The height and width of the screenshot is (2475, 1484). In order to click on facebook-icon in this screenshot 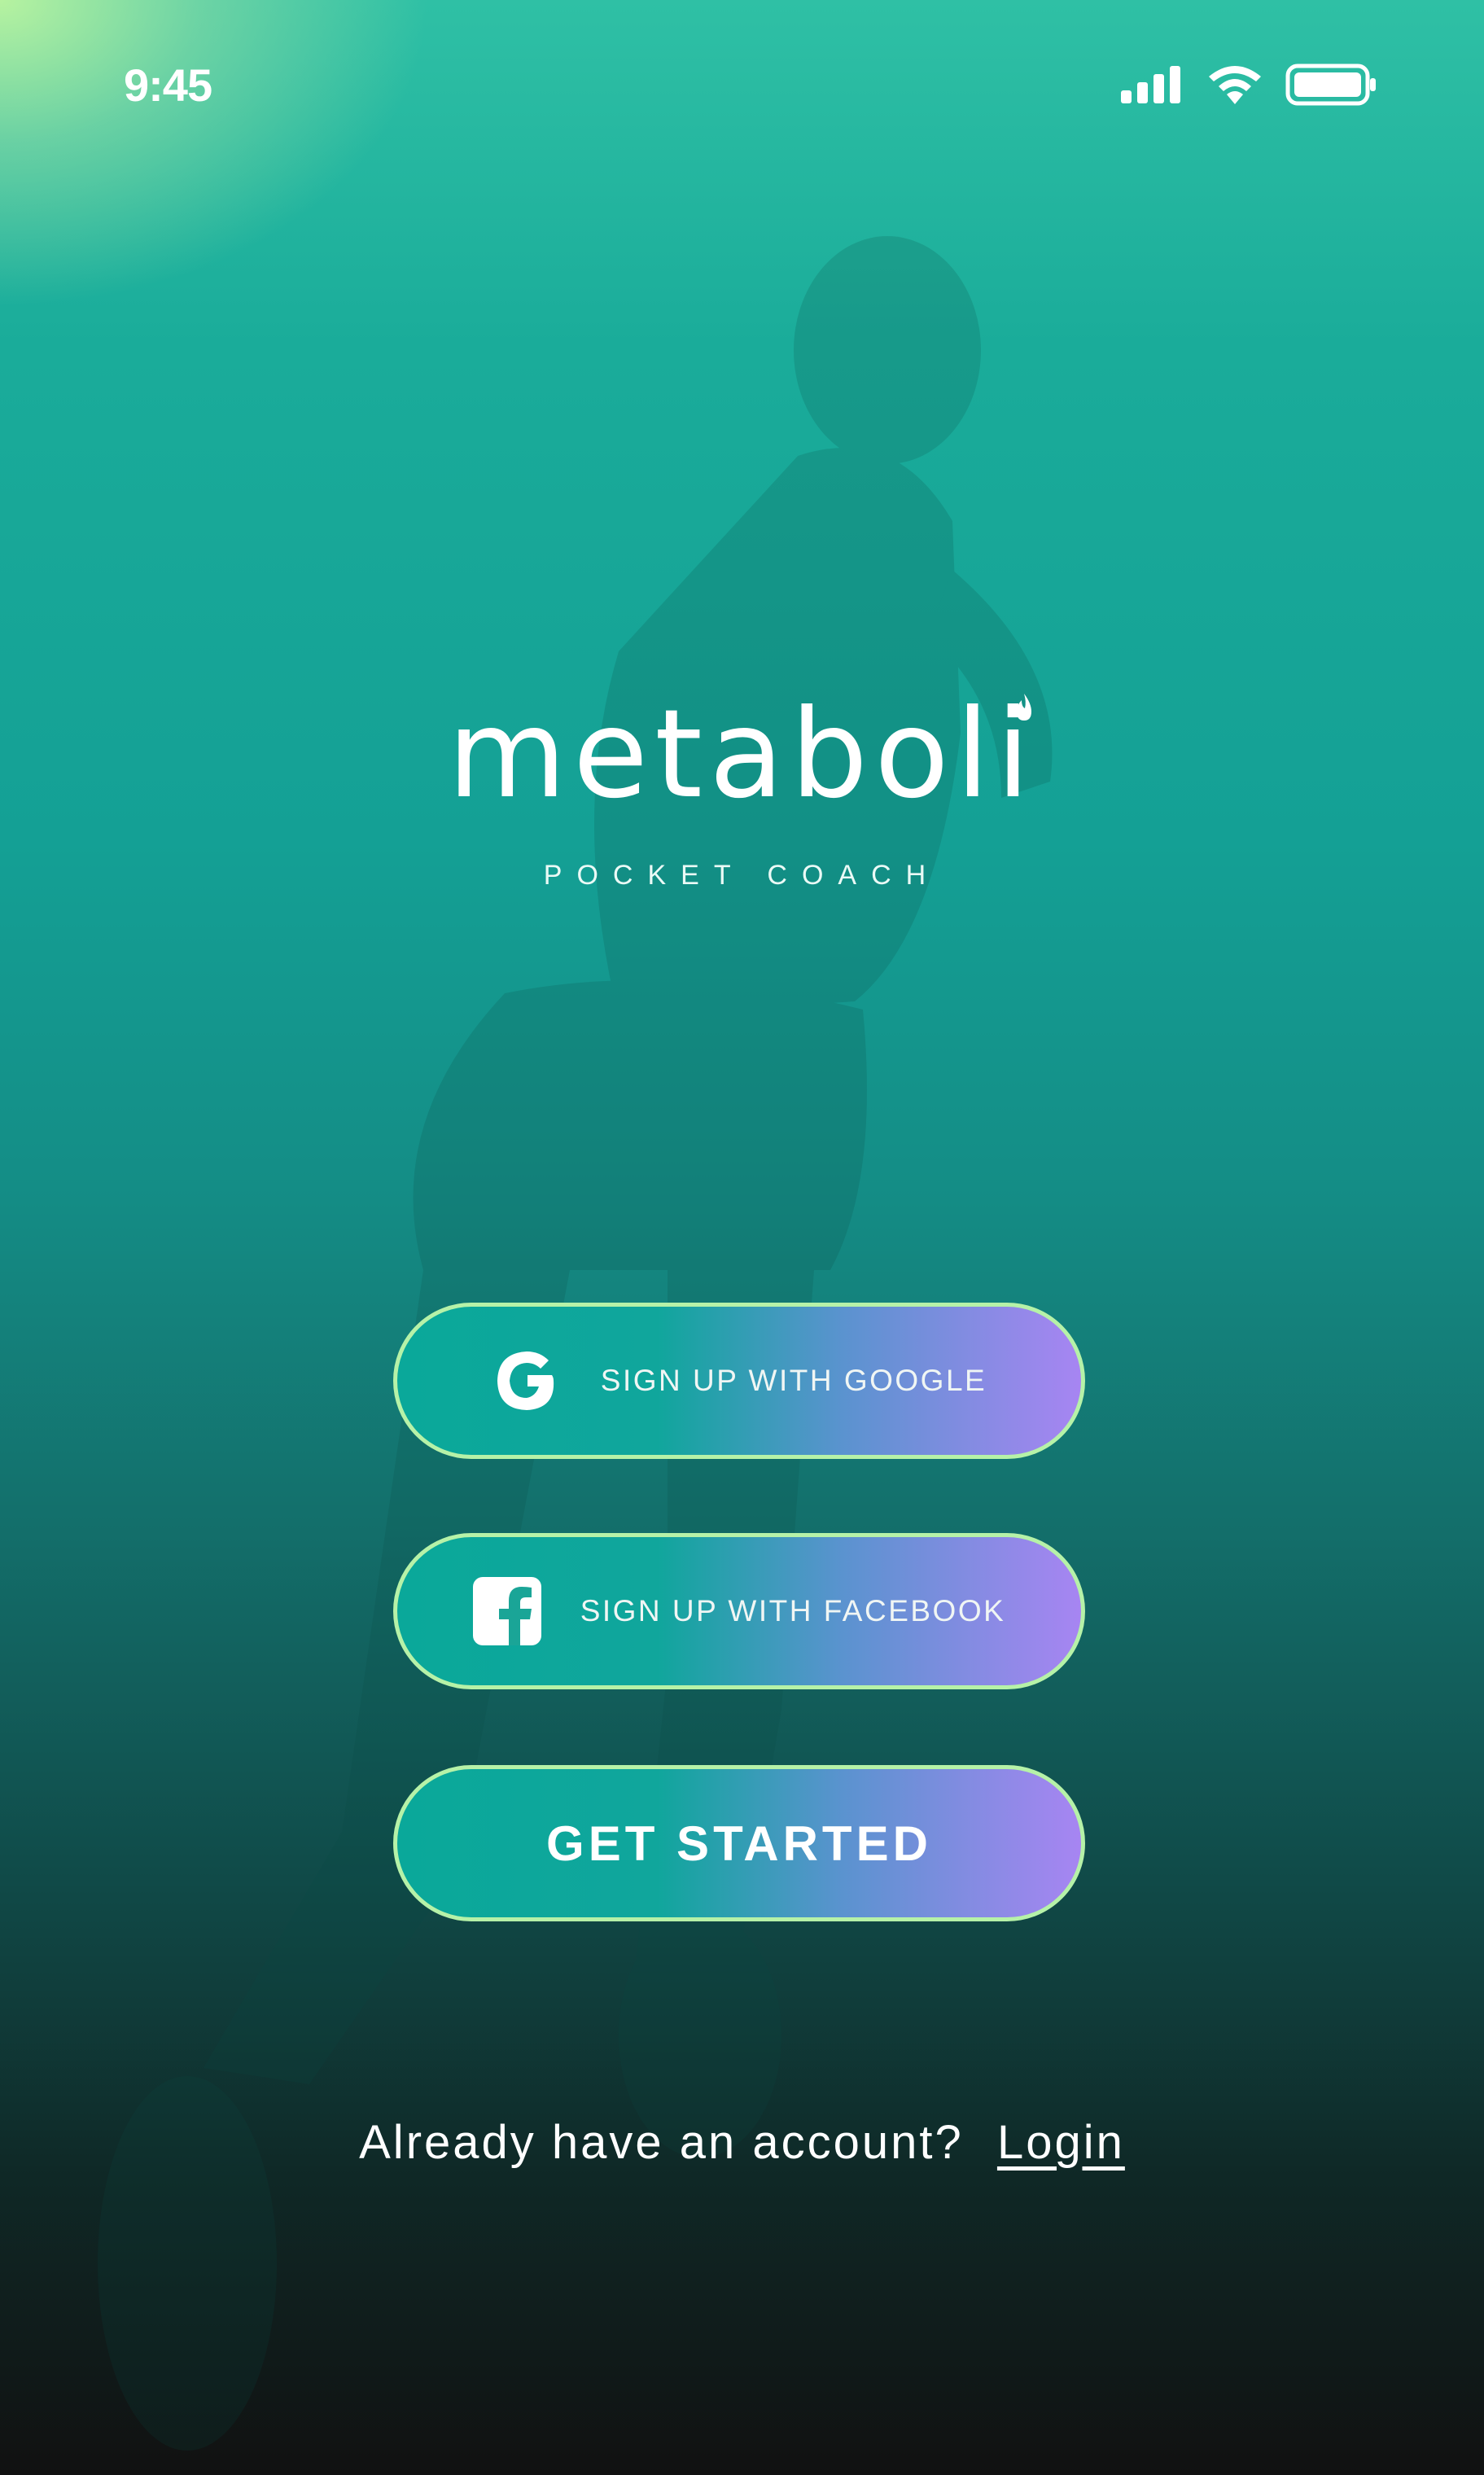, I will do `click(506, 1611)`.